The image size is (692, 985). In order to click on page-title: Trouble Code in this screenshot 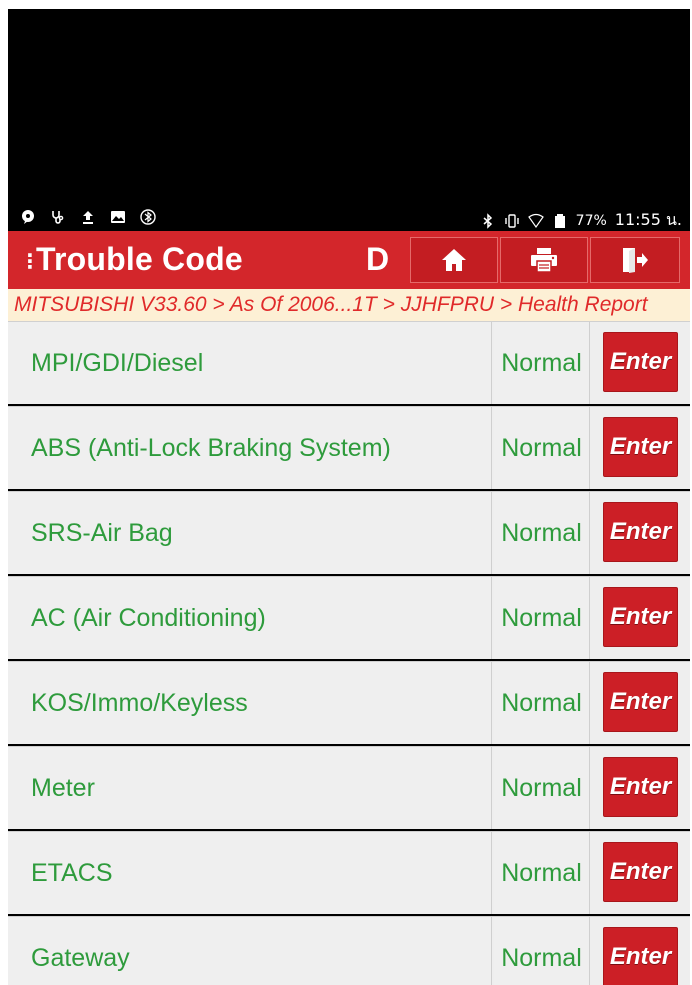, I will do `click(139, 259)`.